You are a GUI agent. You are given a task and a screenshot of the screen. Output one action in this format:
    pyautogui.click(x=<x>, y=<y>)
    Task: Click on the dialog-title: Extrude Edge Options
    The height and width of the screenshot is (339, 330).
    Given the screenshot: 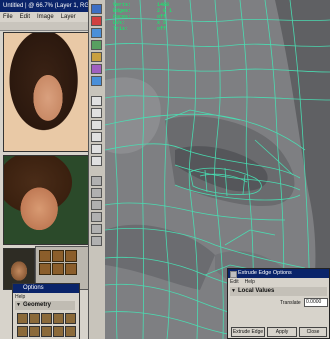 What is the action you would take?
    pyautogui.click(x=278, y=273)
    